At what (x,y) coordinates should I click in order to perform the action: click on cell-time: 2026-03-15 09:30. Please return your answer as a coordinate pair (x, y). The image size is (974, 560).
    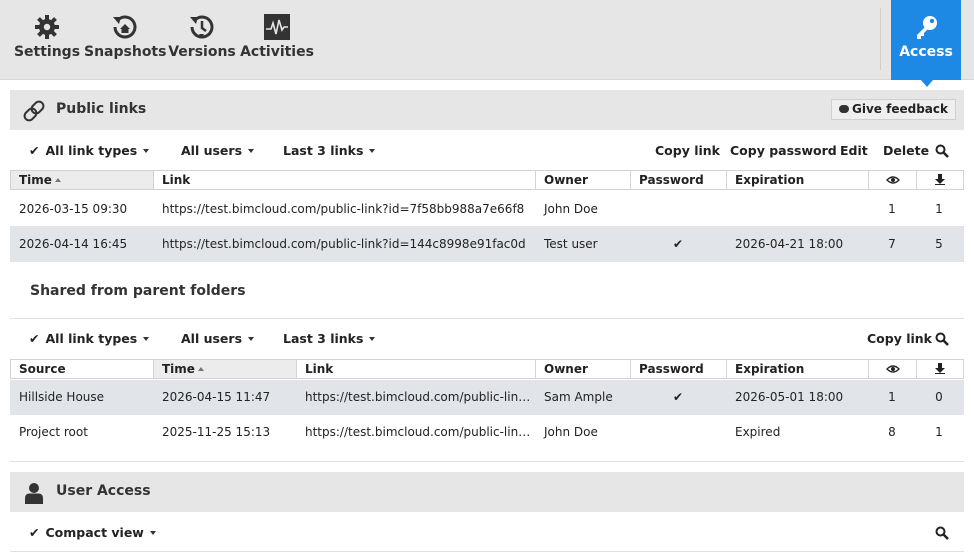
    Looking at the image, I should click on (73, 209).